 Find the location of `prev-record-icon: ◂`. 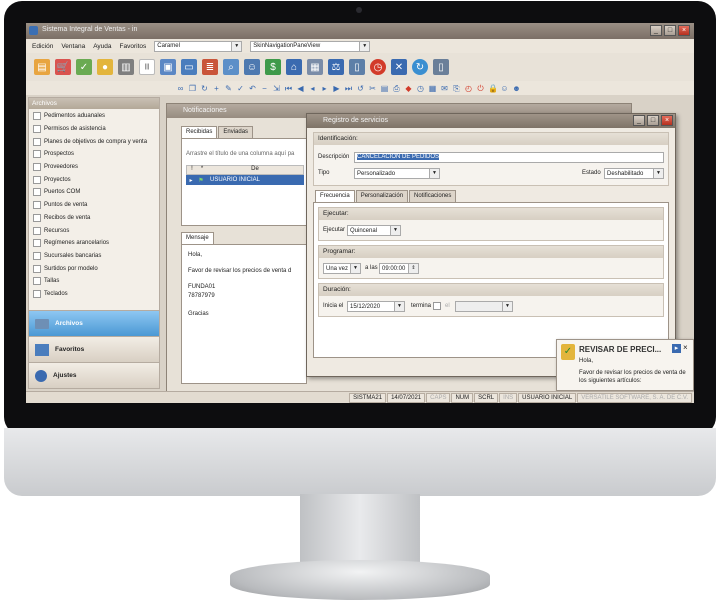

prev-record-icon: ◂ is located at coordinates (312, 88).